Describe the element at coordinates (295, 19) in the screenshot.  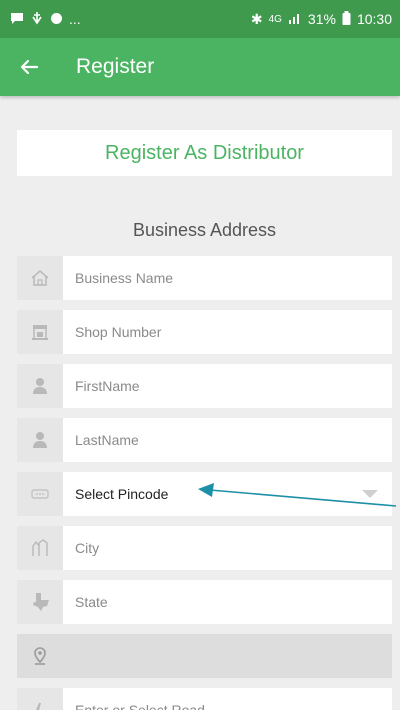
I see `signal-icon` at that location.